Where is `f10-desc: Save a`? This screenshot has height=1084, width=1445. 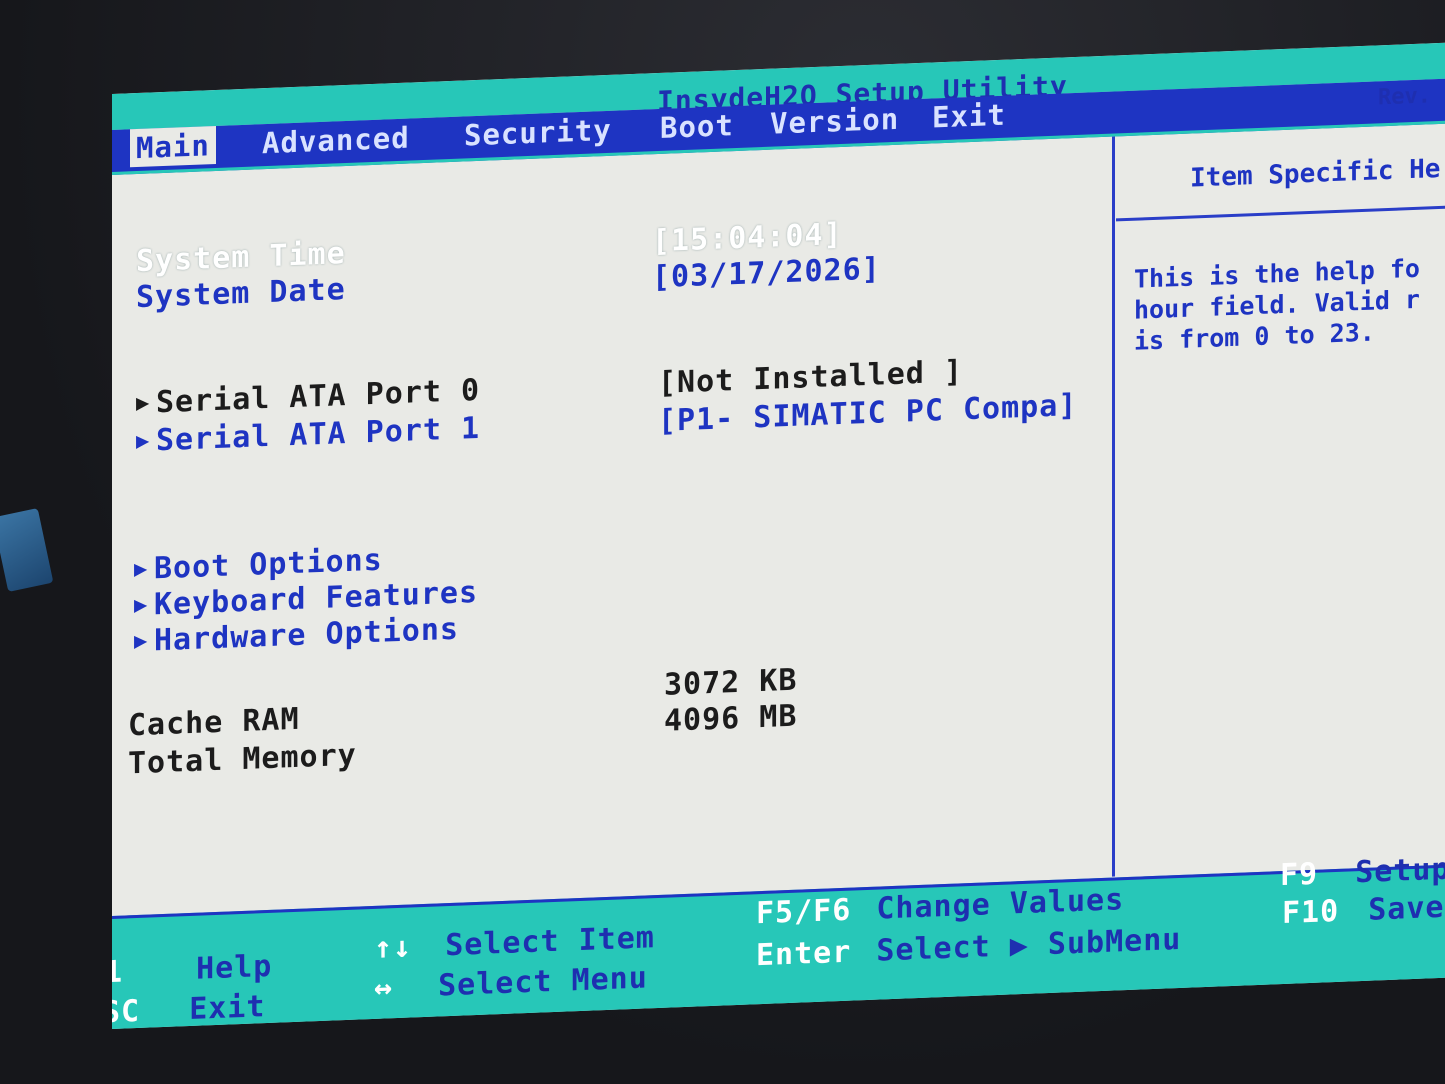 f10-desc: Save a is located at coordinates (1406, 908).